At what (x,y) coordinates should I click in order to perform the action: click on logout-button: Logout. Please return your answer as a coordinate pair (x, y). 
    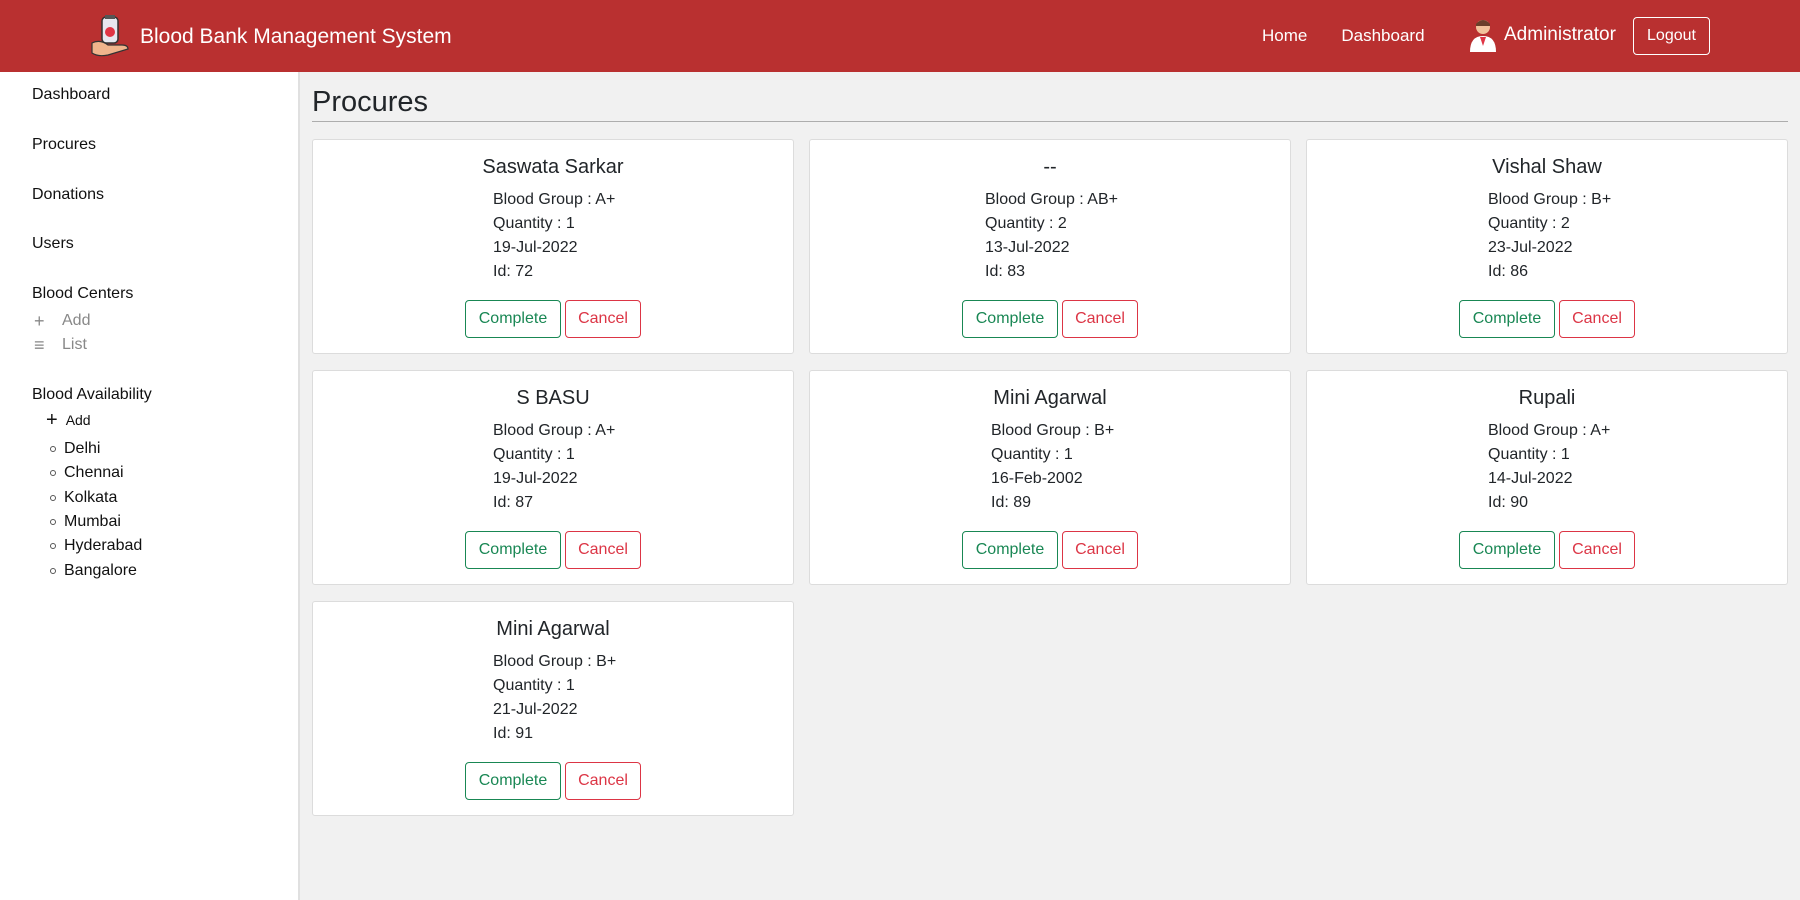
    Looking at the image, I should click on (1671, 36).